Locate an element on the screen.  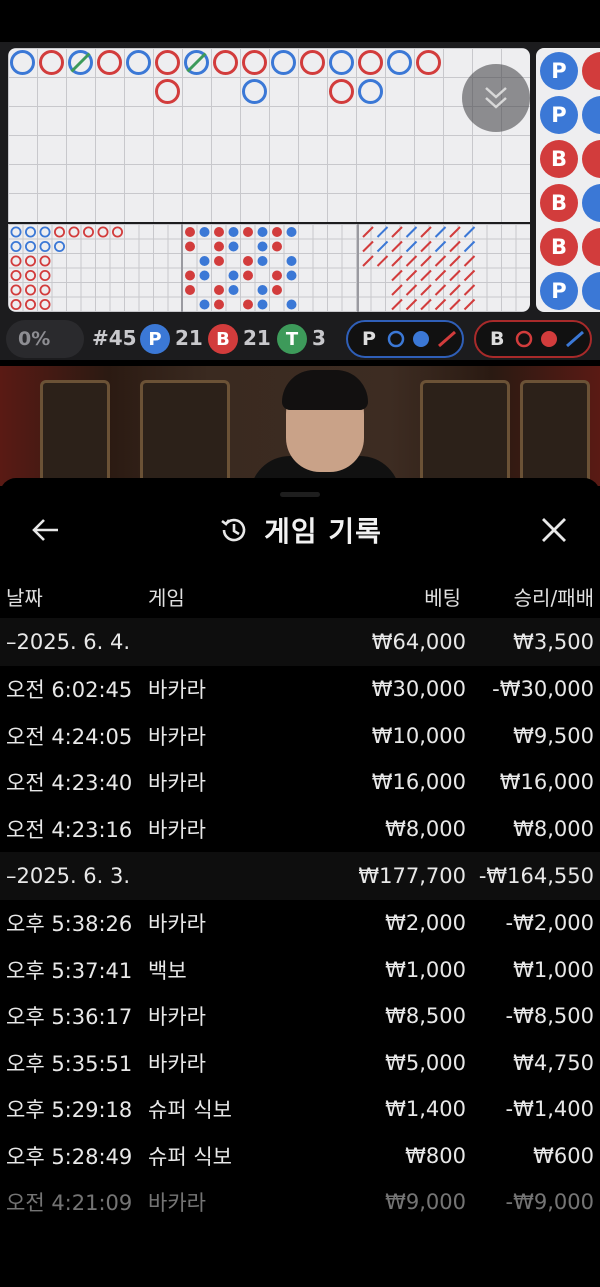
row-result: -₩1,400 is located at coordinates (549, 1109).